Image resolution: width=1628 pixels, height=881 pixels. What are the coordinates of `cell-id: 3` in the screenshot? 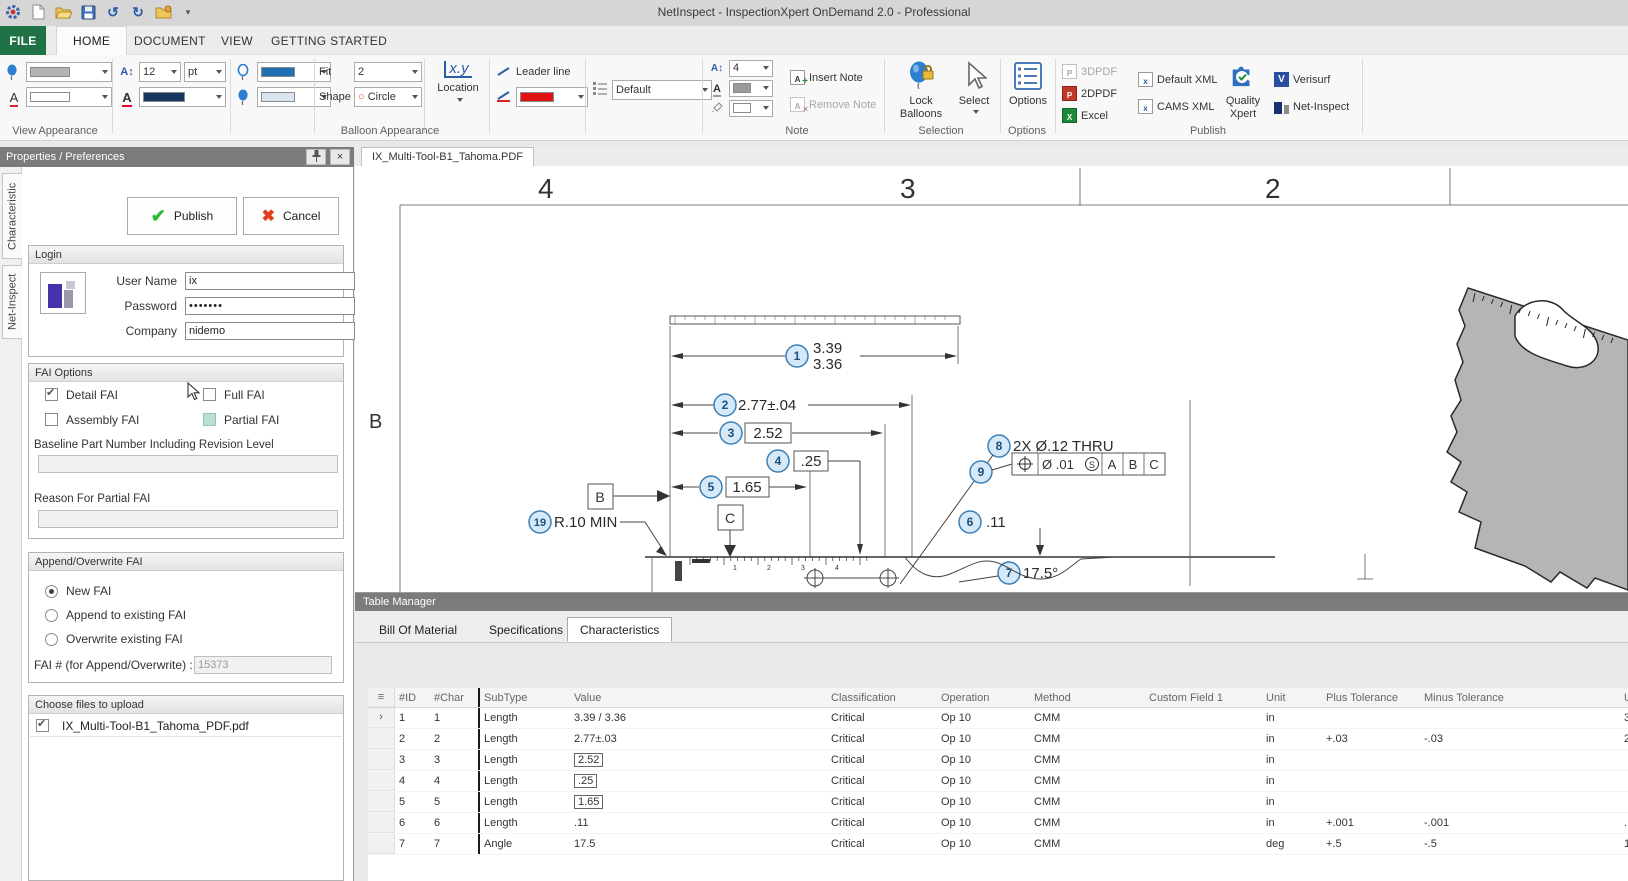 It's located at (412, 760).